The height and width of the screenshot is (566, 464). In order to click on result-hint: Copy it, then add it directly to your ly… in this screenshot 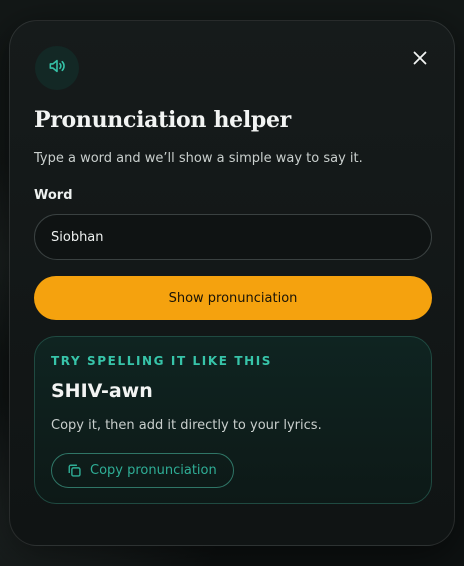, I will do `click(186, 425)`.